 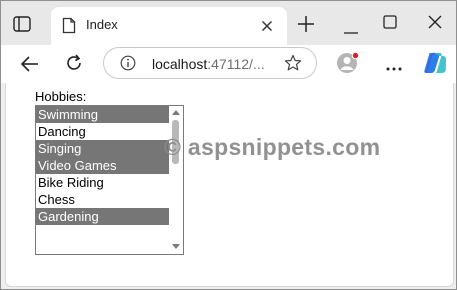 I want to click on scroll-up-arrow-icon, so click(x=176, y=112).